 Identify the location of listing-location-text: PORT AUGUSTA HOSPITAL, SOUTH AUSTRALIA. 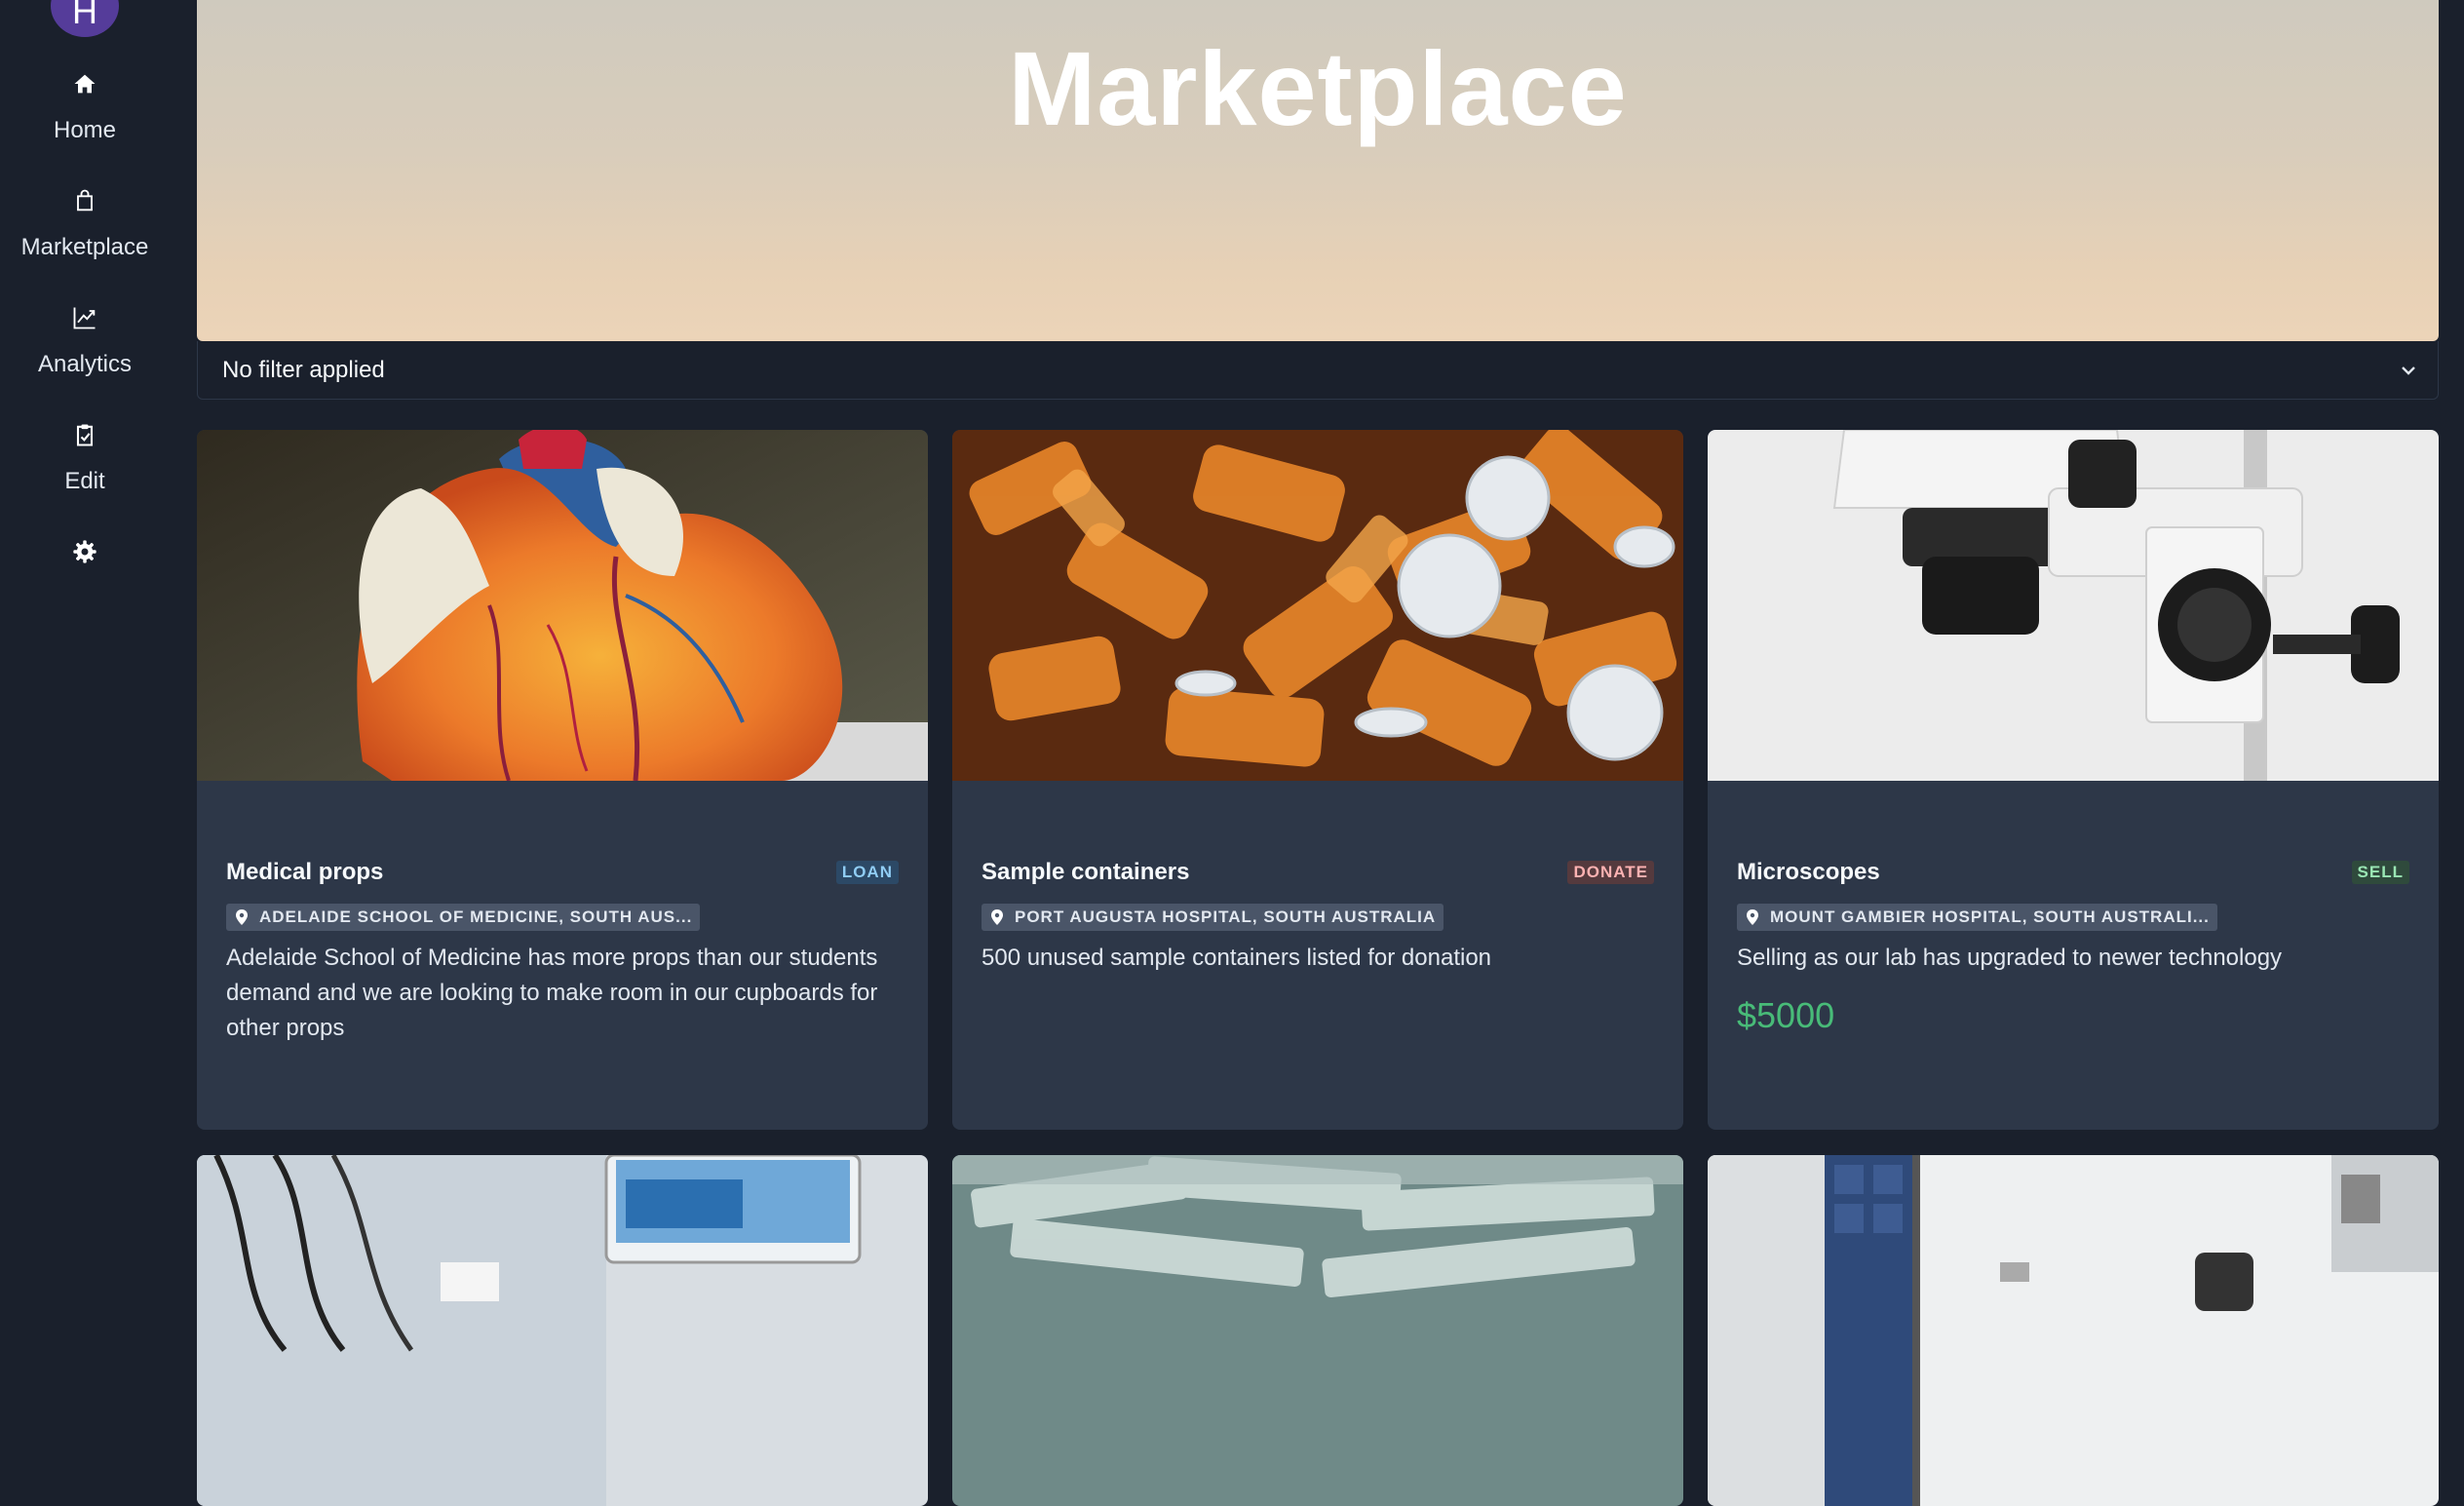
(1226, 916).